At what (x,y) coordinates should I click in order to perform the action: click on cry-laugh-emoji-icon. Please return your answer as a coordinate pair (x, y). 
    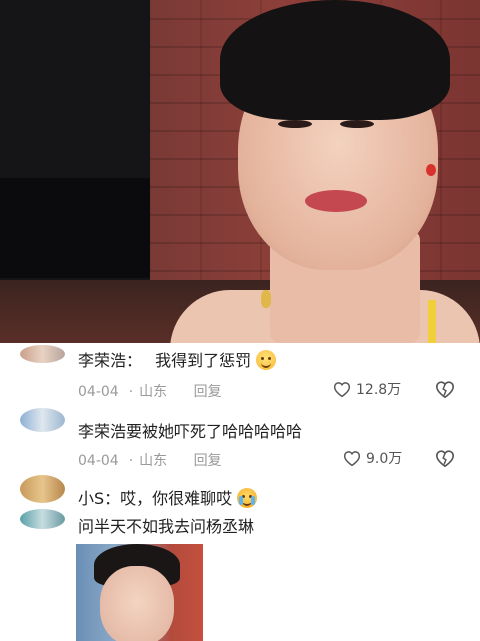
    Looking at the image, I should click on (247, 498).